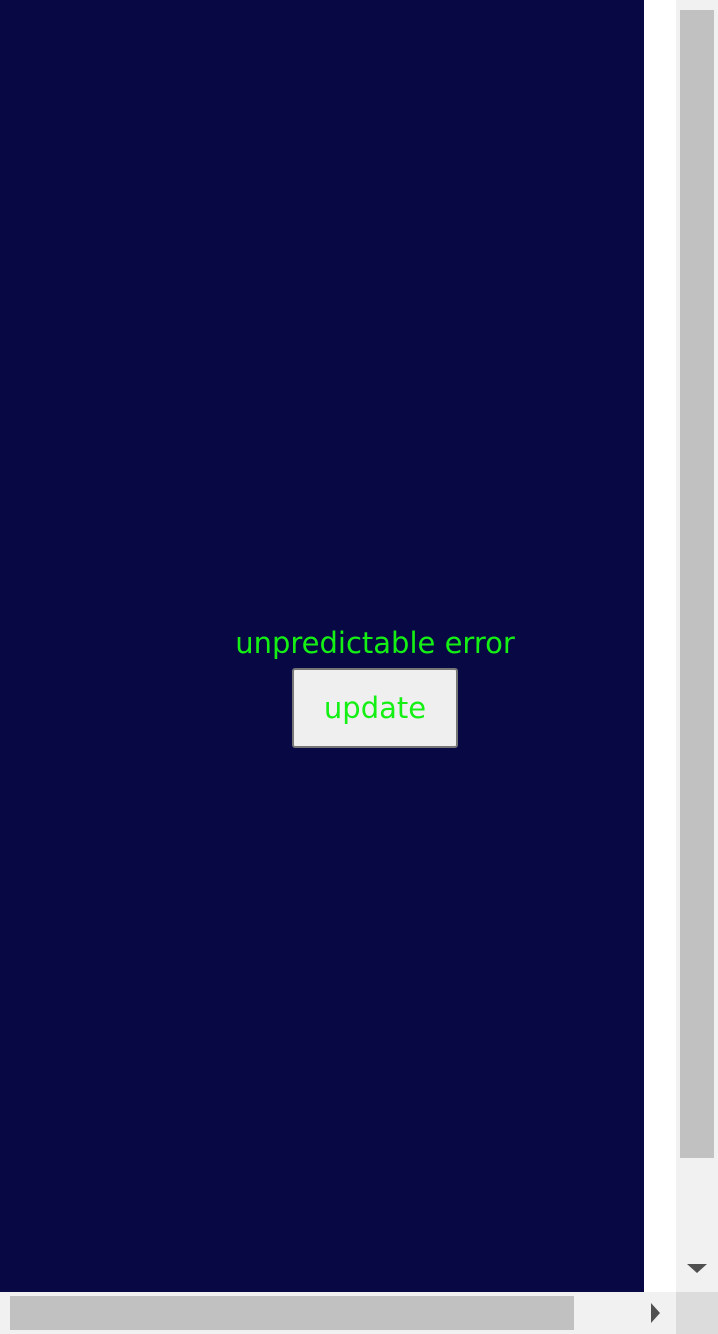 The image size is (718, 1334). What do you see at coordinates (375, 643) in the screenshot?
I see `error-message: unpredictable error` at bounding box center [375, 643].